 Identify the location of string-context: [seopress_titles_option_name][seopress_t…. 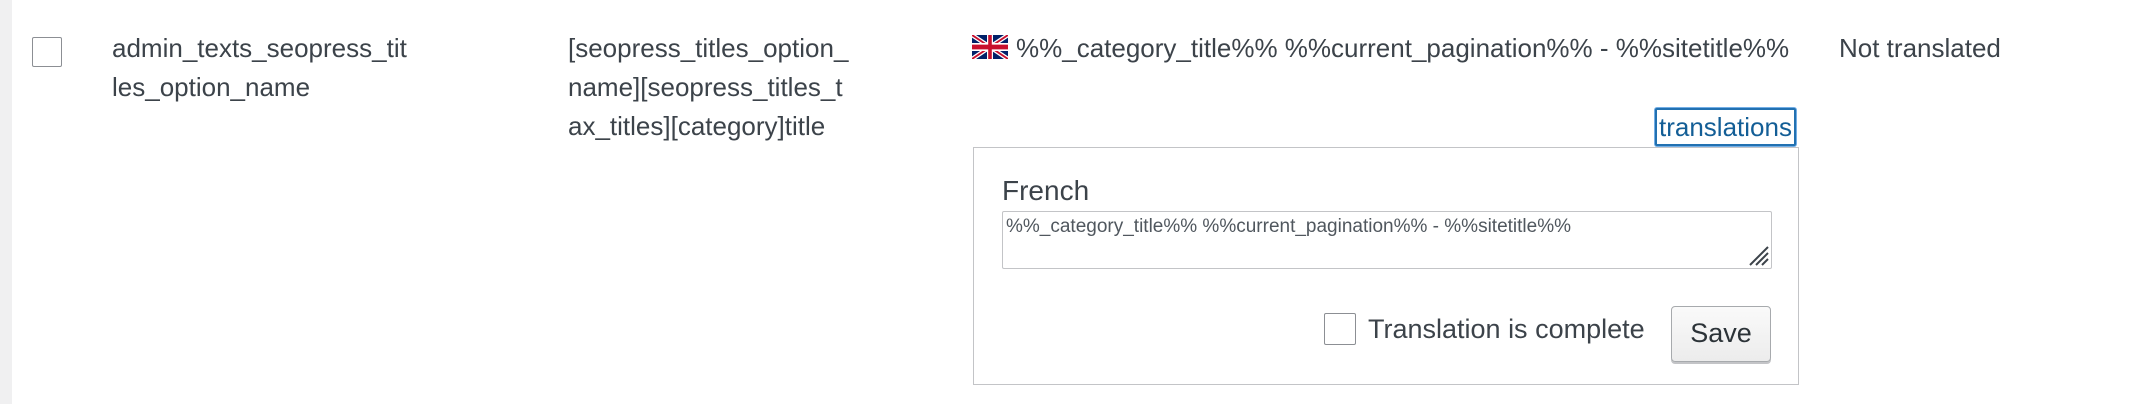
(708, 87).